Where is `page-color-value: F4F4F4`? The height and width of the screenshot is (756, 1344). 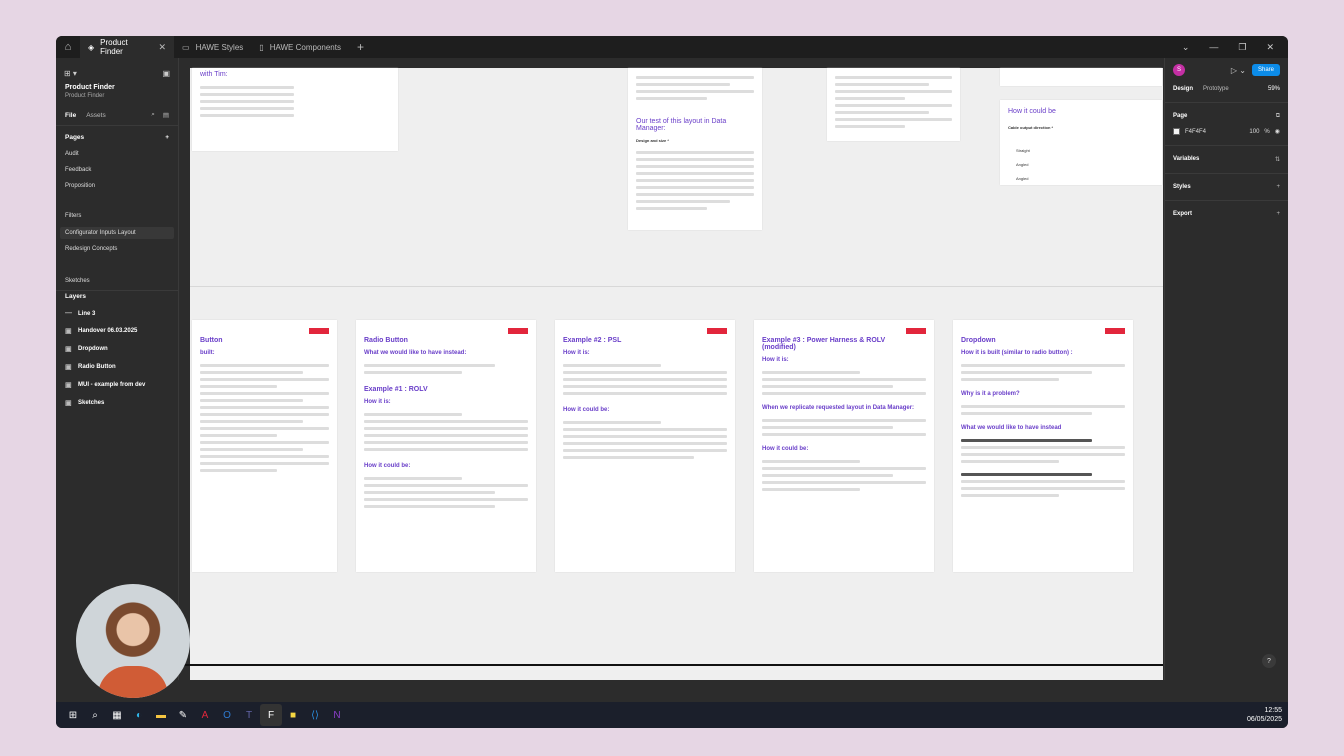
page-color-value: F4F4F4 is located at coordinates (1195, 132).